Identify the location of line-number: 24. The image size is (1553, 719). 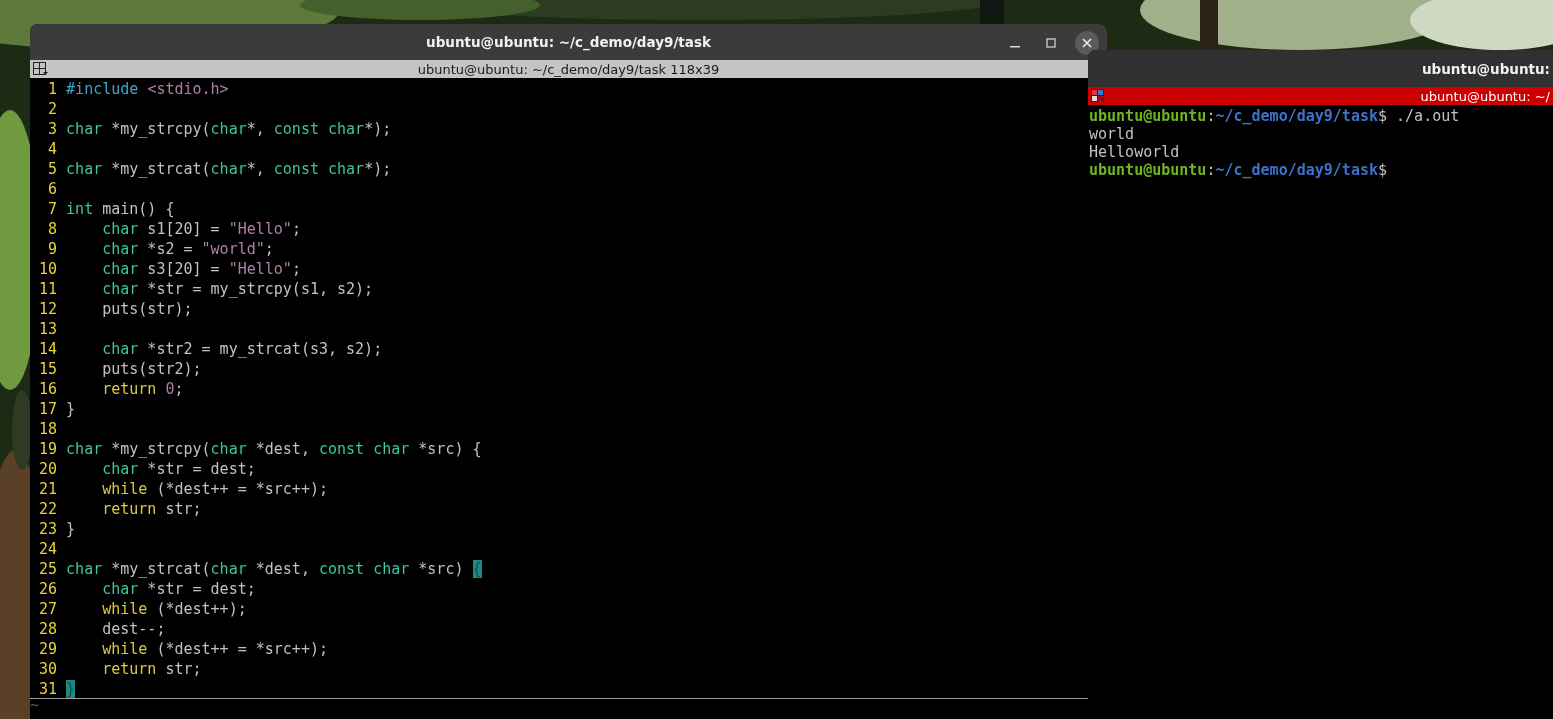
(48, 549).